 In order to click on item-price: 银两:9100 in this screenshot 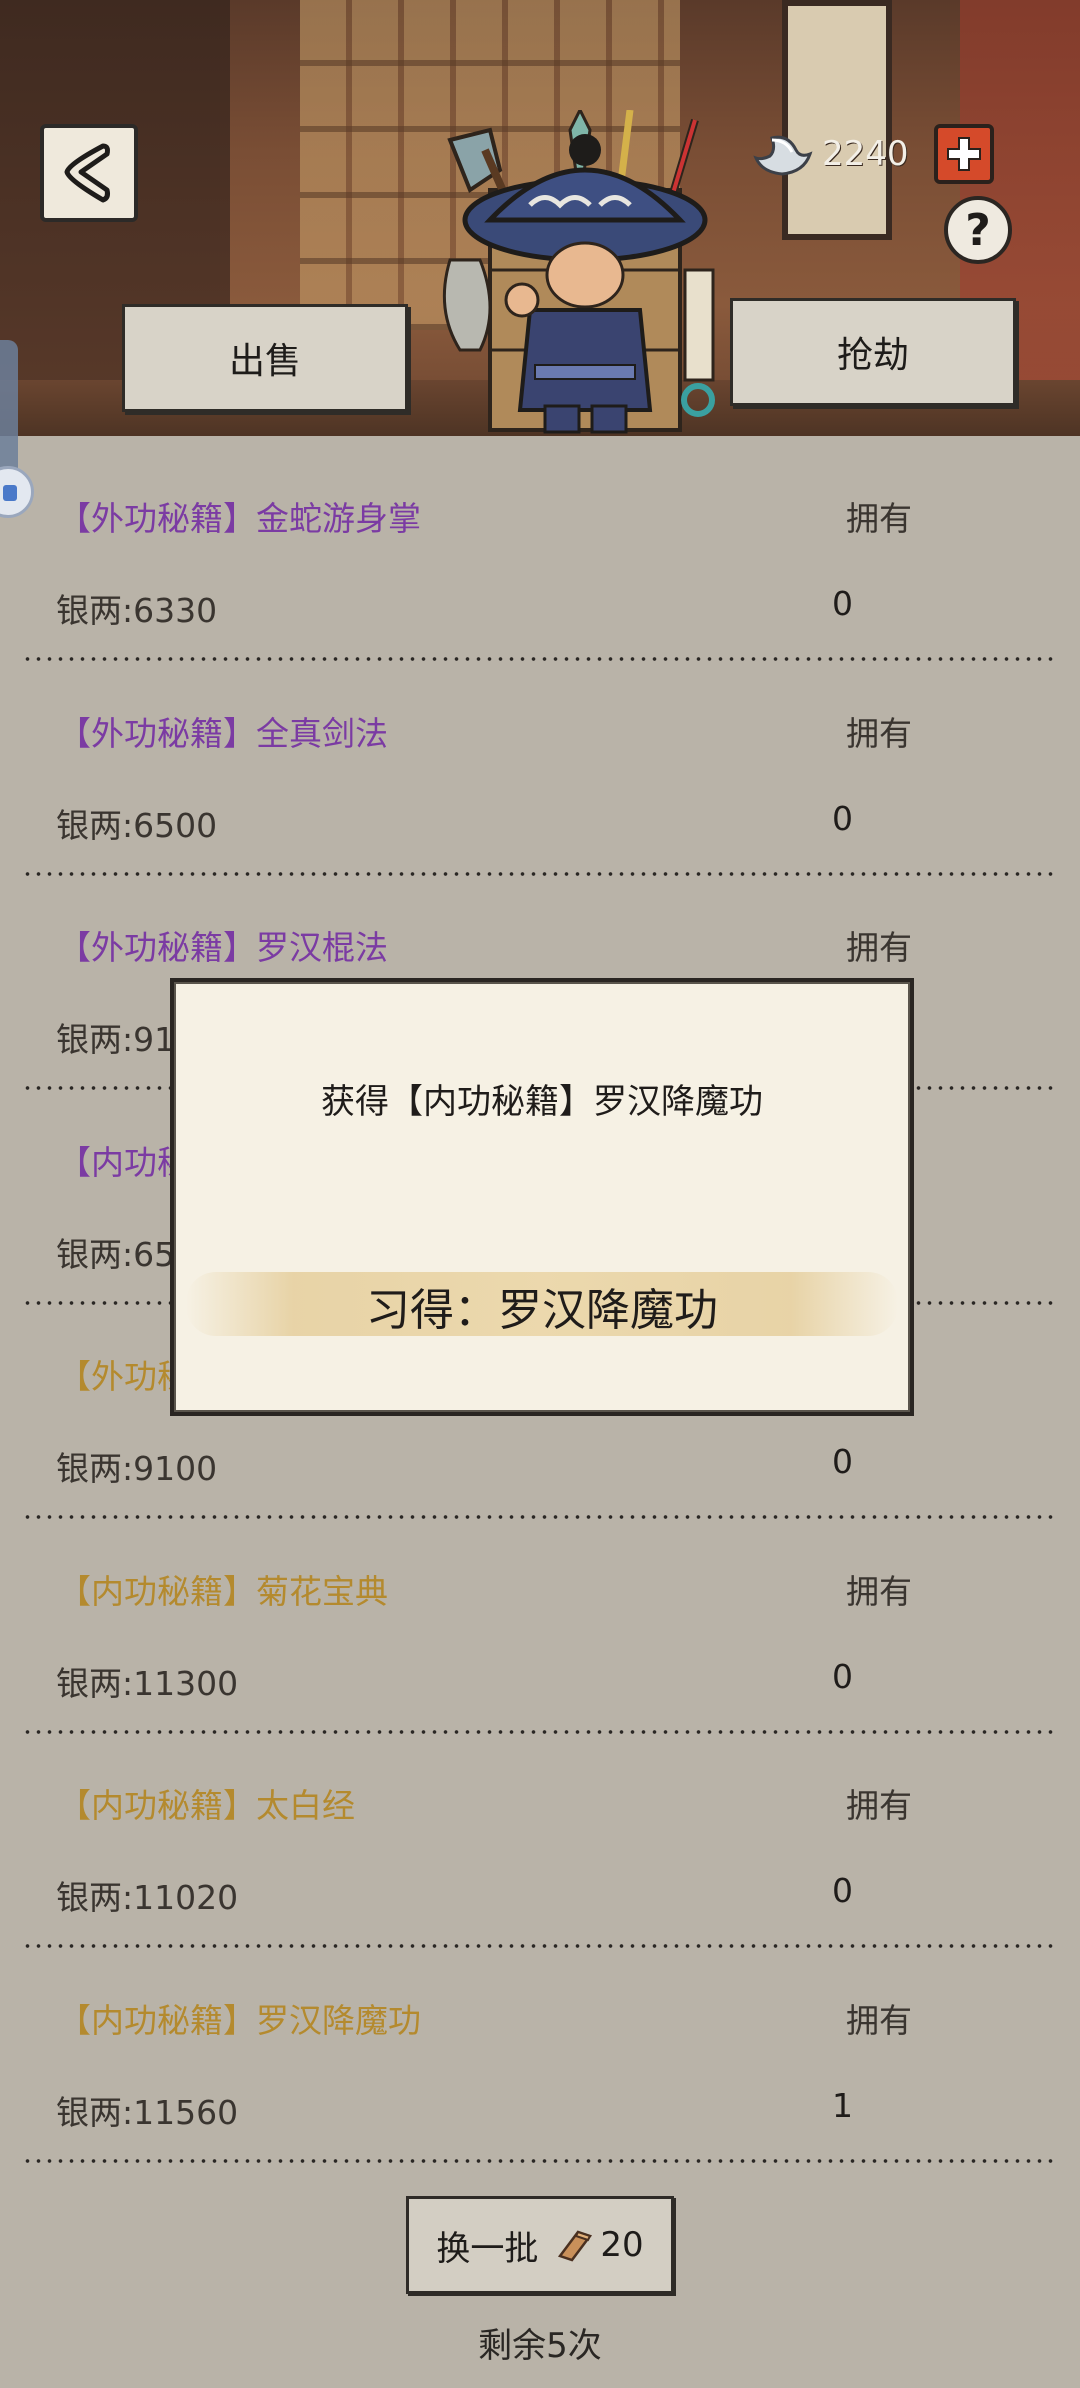, I will do `click(137, 1468)`.